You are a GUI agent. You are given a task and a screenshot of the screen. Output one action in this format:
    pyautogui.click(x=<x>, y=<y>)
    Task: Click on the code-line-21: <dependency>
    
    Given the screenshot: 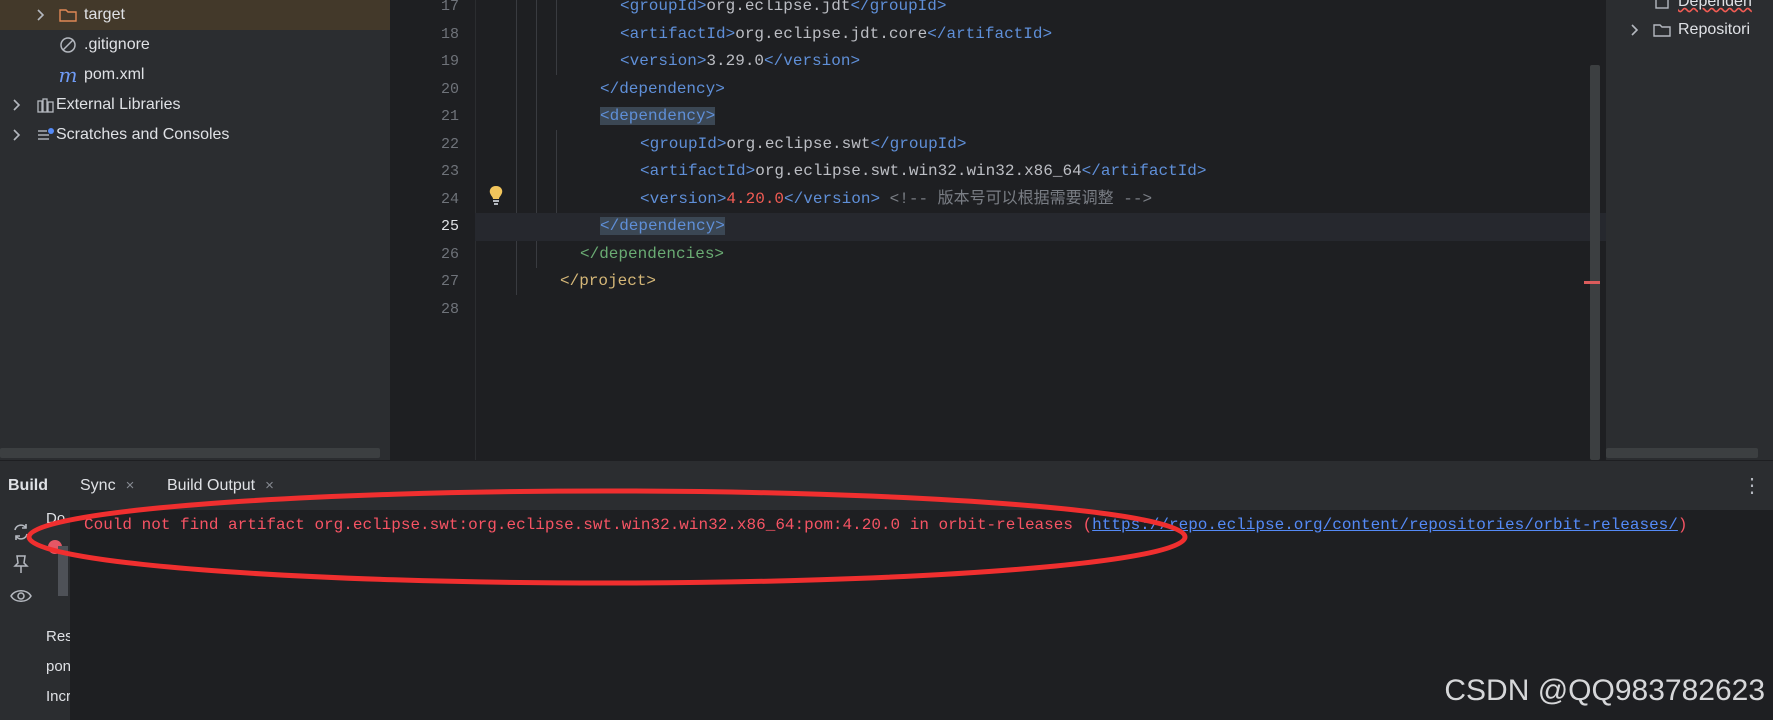 What is the action you would take?
    pyautogui.click(x=1040, y=117)
    